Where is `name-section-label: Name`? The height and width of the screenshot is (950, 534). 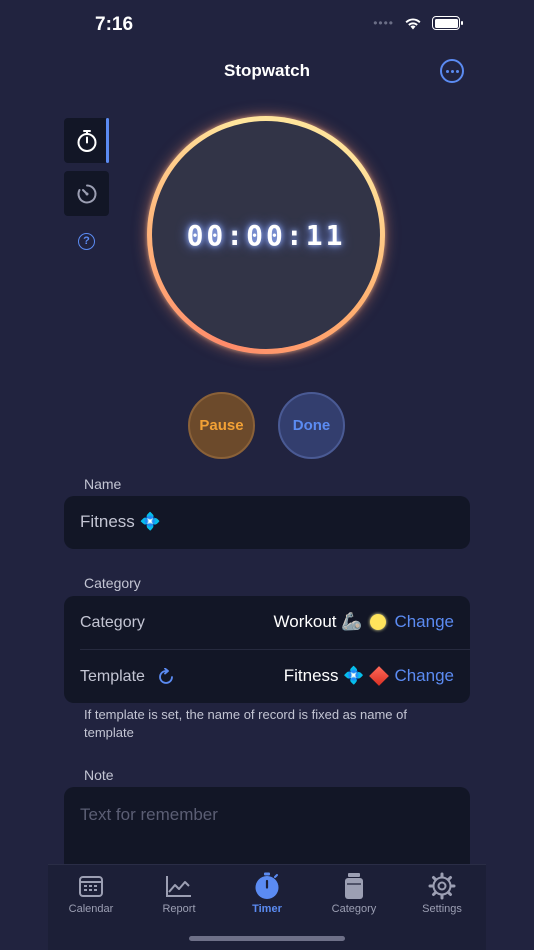
name-section-label: Name is located at coordinates (103, 484).